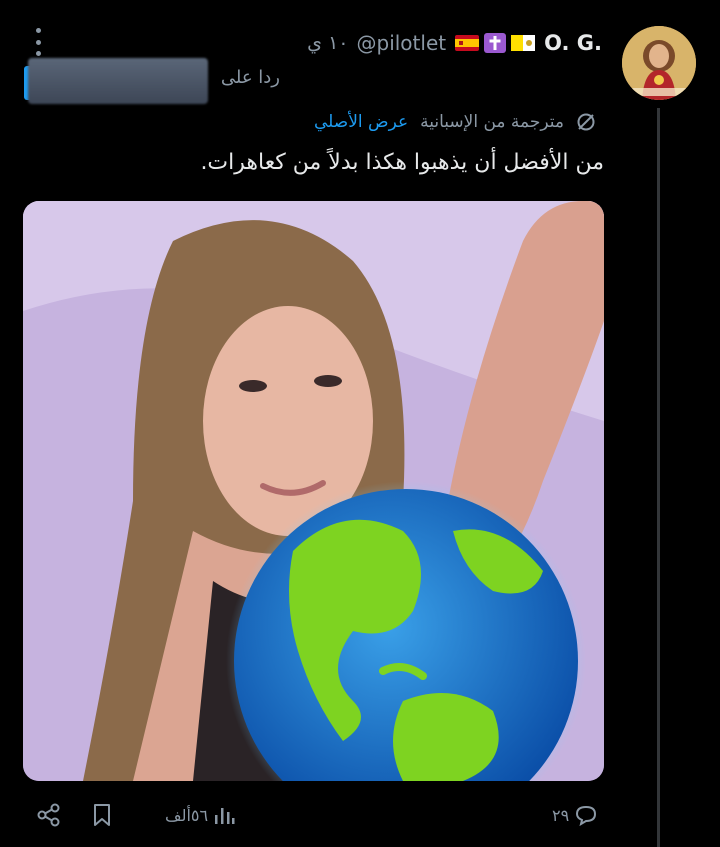 This screenshot has width=720, height=847. I want to click on reply-to-row: ردا على, so click(250, 77).